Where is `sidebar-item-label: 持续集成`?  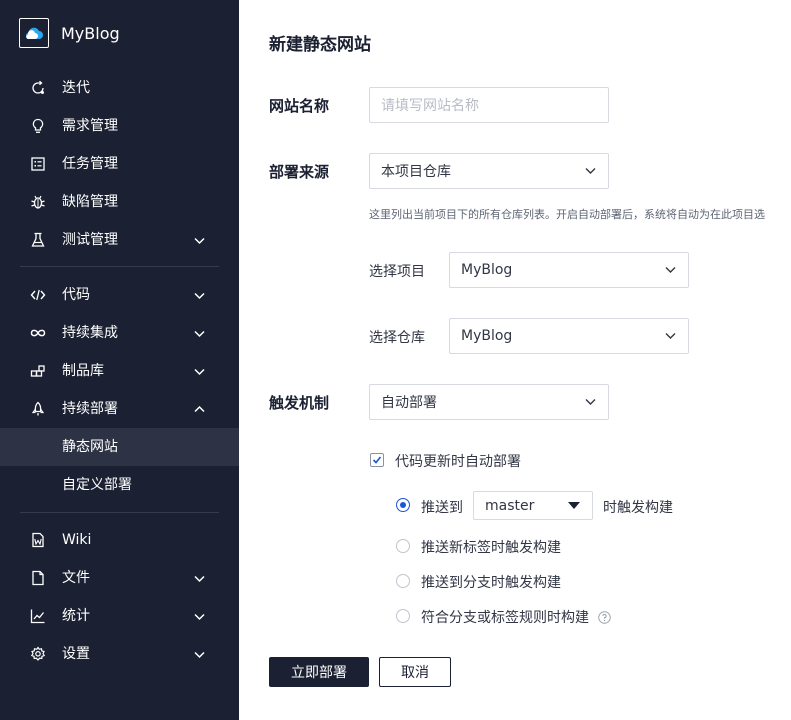
sidebar-item-label: 持续集成 is located at coordinates (90, 333).